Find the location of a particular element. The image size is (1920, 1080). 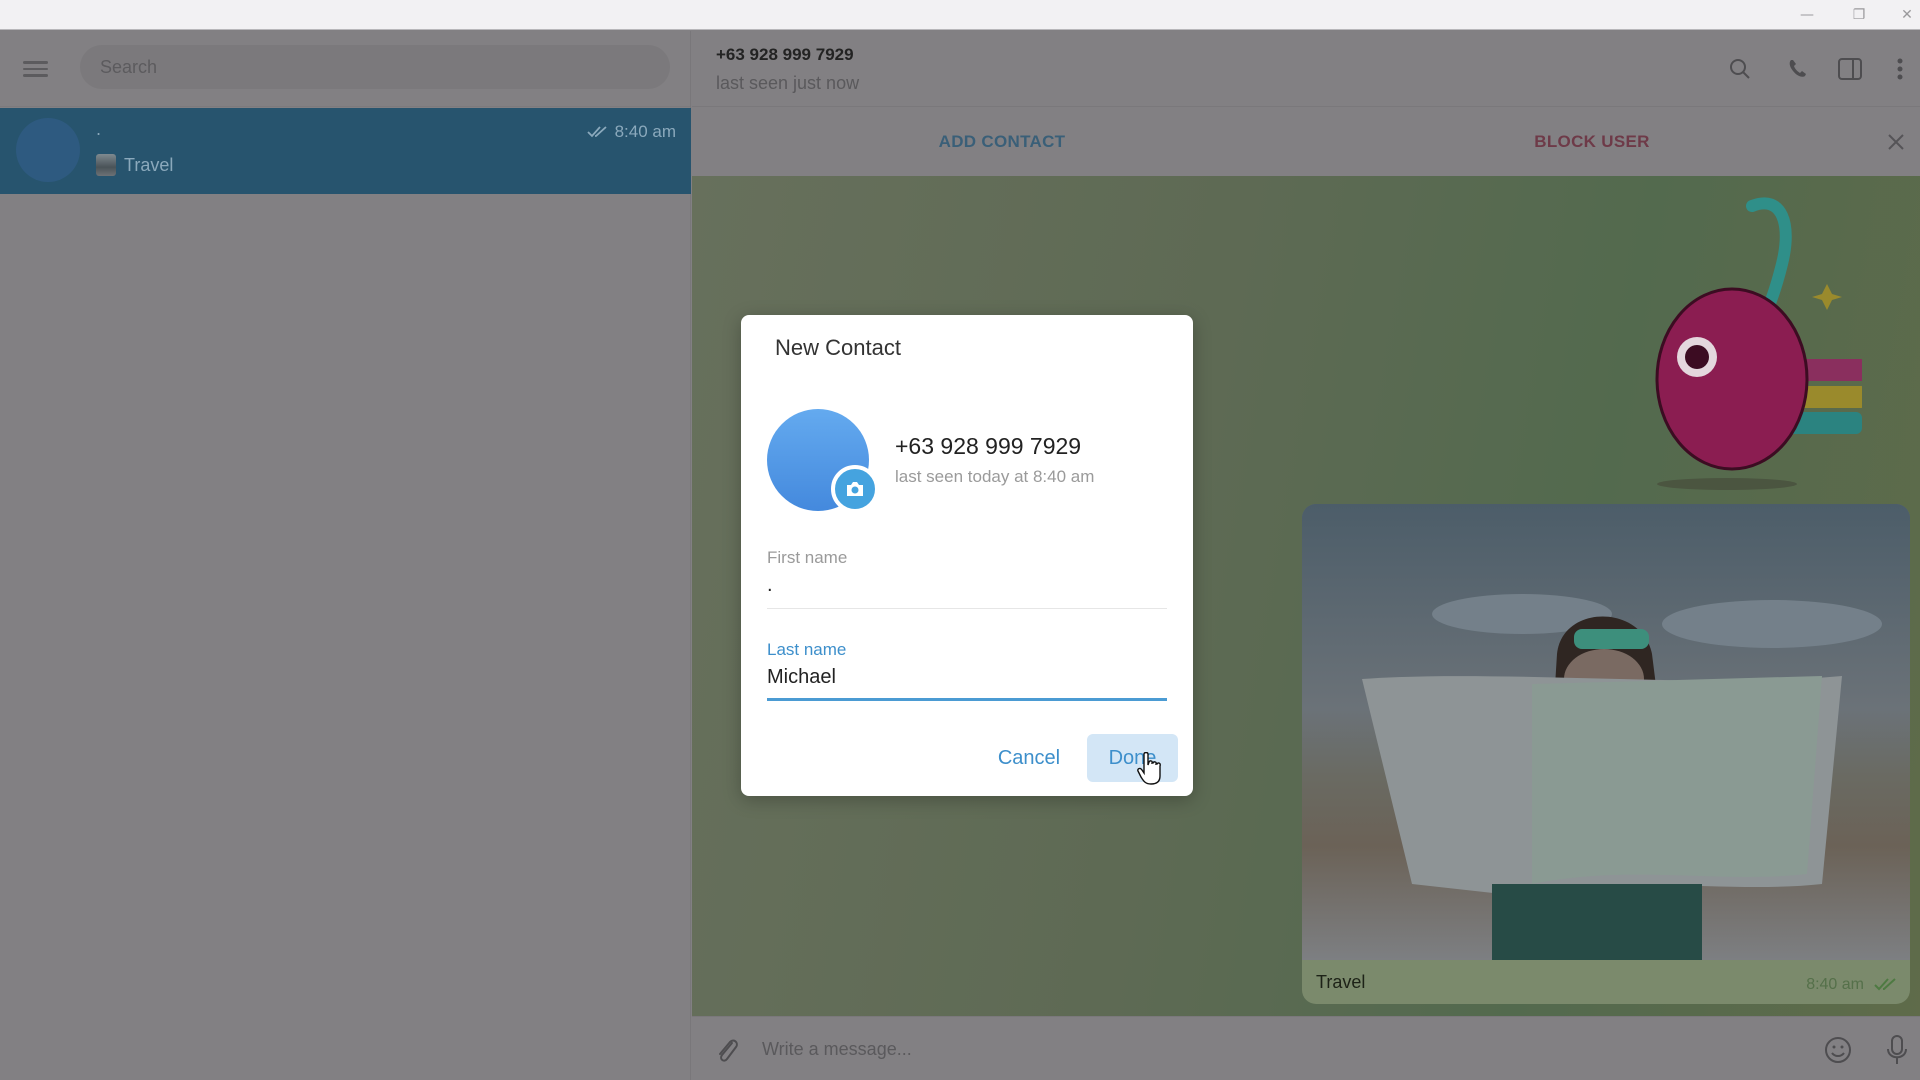

sidebar-header is located at coordinates (373, 69).